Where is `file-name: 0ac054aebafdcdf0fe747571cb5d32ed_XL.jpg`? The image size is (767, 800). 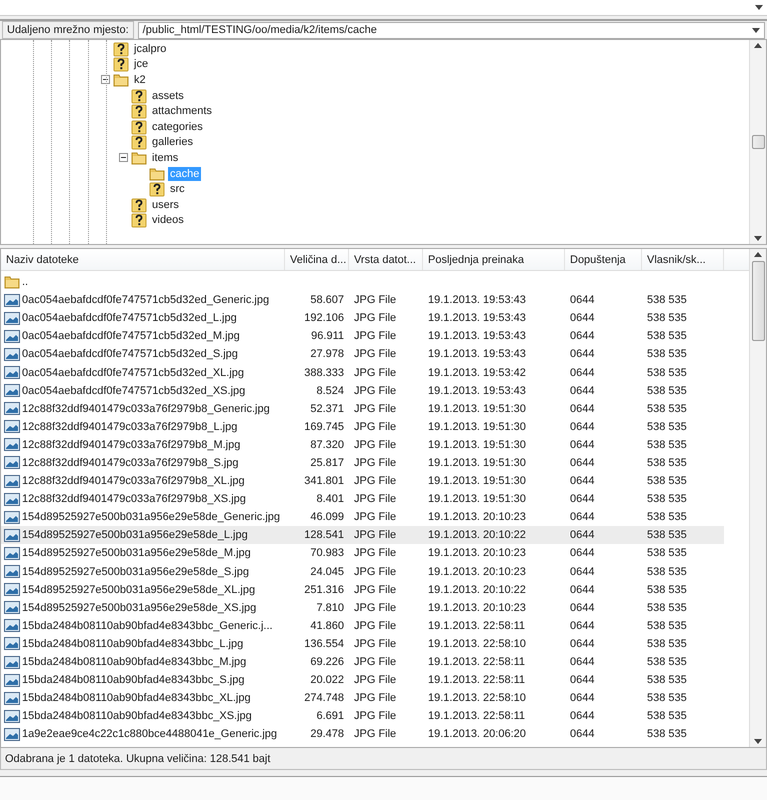 file-name: 0ac054aebafdcdf0fe747571cb5d32ed_XL.jpg is located at coordinates (134, 372).